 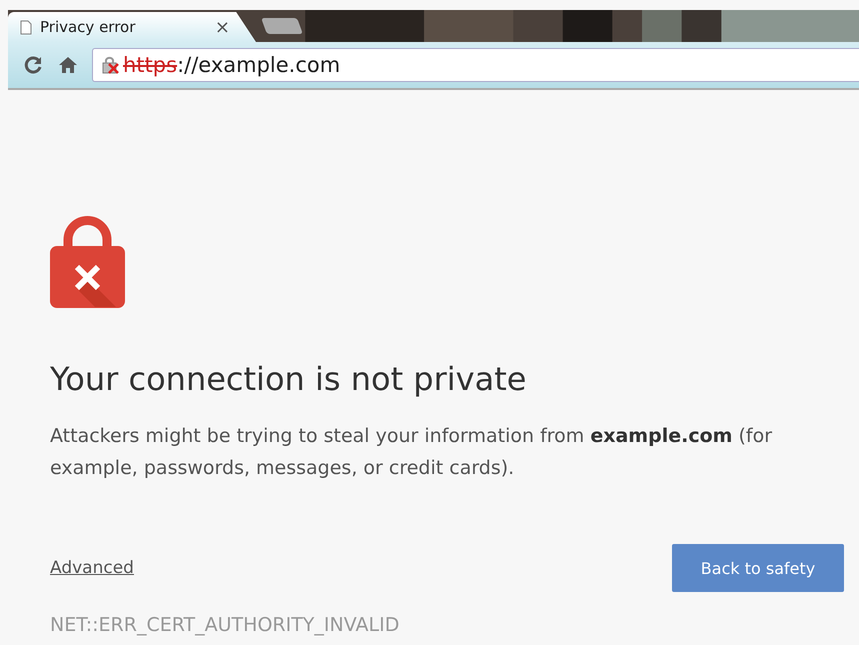 What do you see at coordinates (111, 65) in the screenshot?
I see `broken-lock-icon` at bounding box center [111, 65].